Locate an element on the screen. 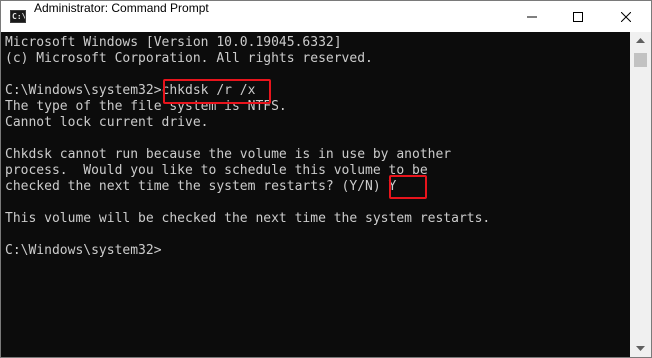  minimize-icon is located at coordinates (532, 16).